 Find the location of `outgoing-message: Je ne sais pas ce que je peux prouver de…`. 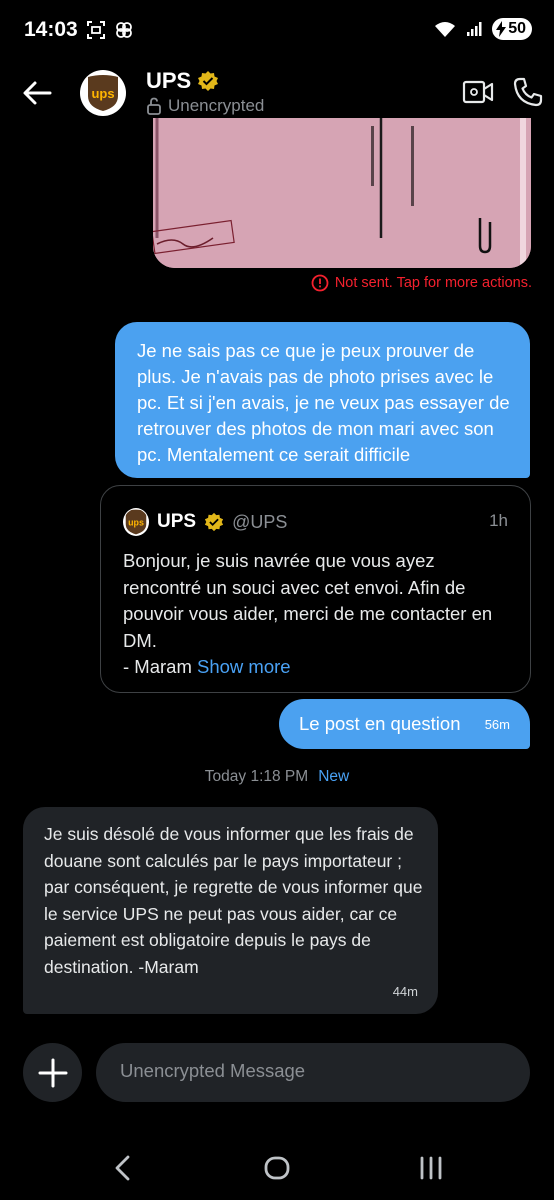

outgoing-message: Je ne sais pas ce que je peux prouver de… is located at coordinates (322, 400).